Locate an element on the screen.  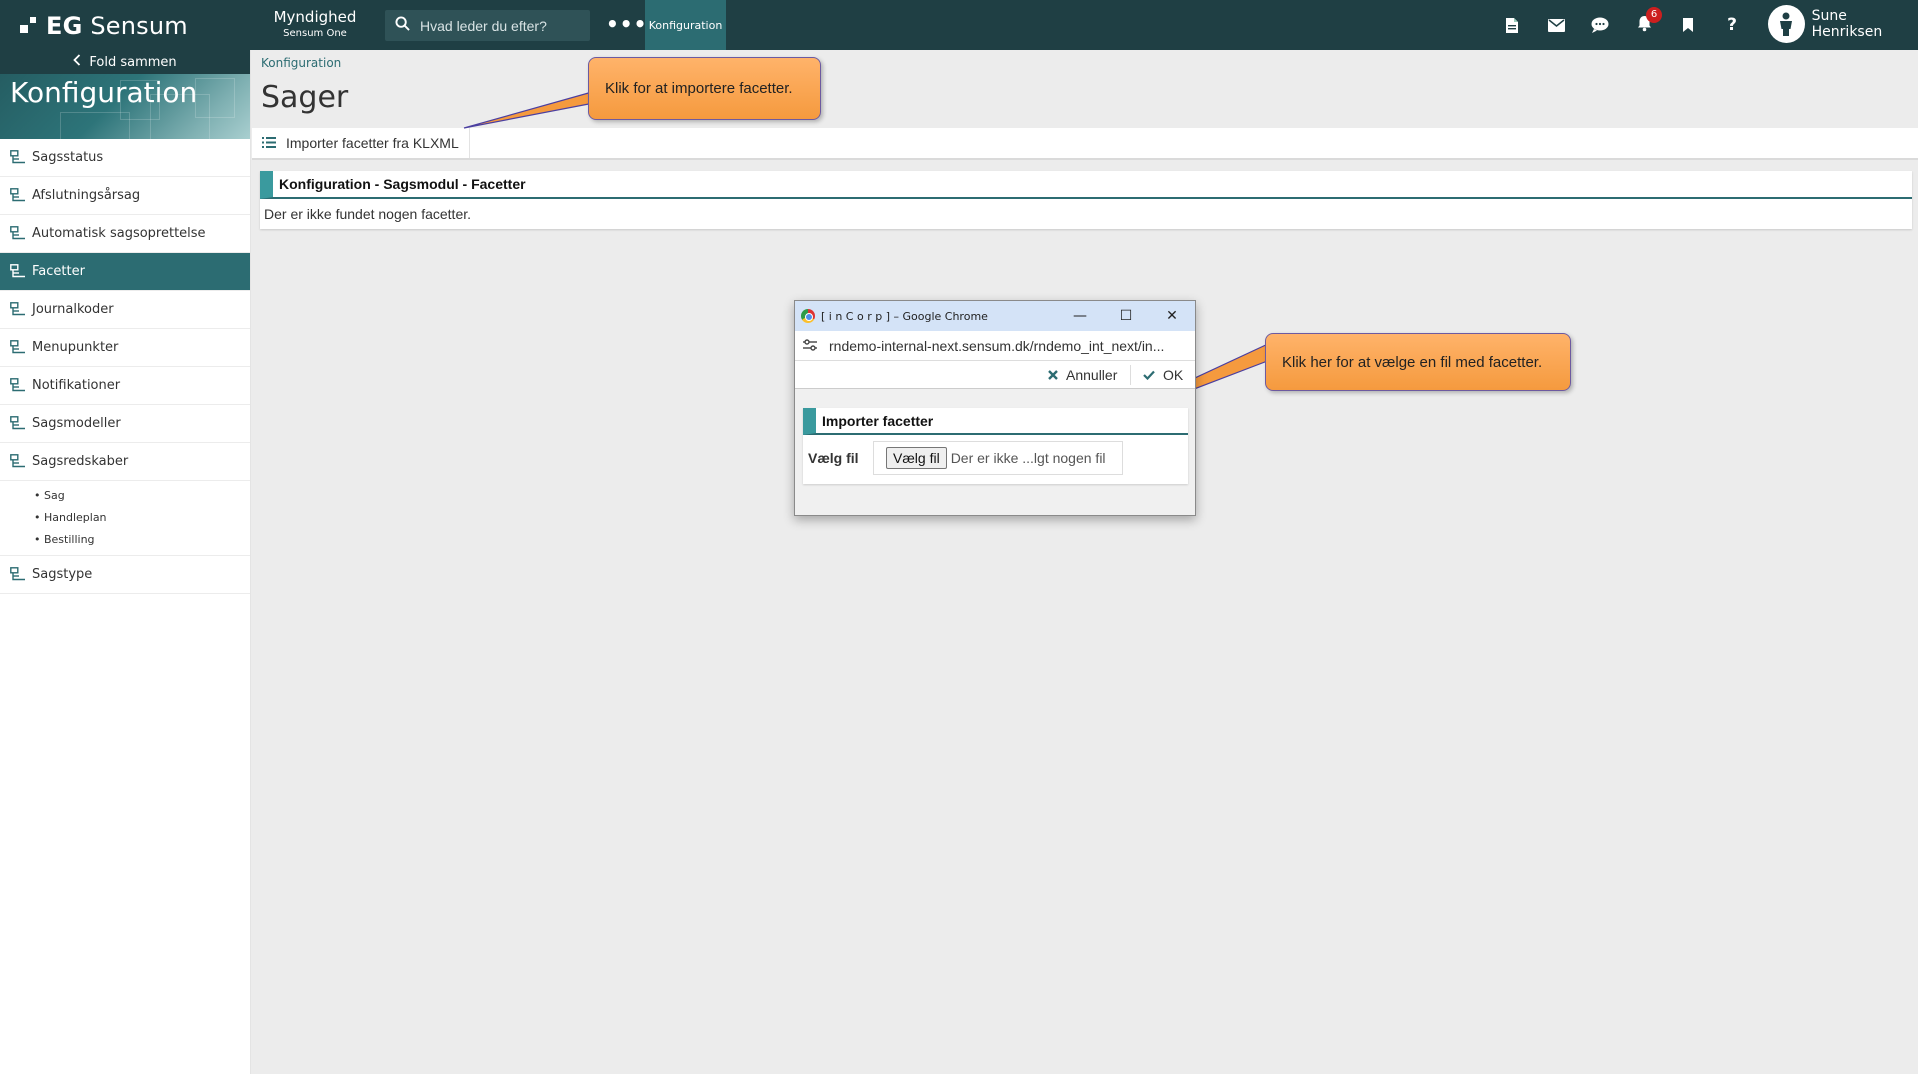
close-x-icon is located at coordinates (1053, 375).